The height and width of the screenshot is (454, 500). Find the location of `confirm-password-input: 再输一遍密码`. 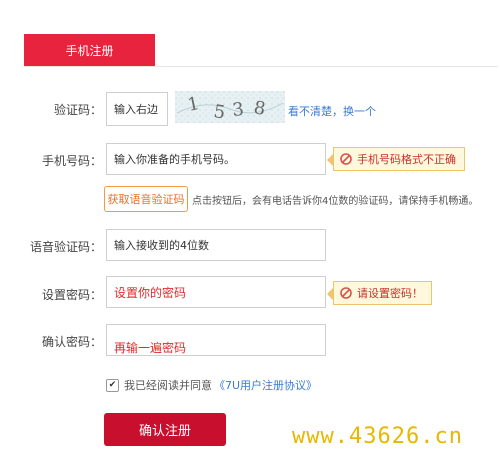

confirm-password-input: 再输一遍密码 is located at coordinates (216, 340).